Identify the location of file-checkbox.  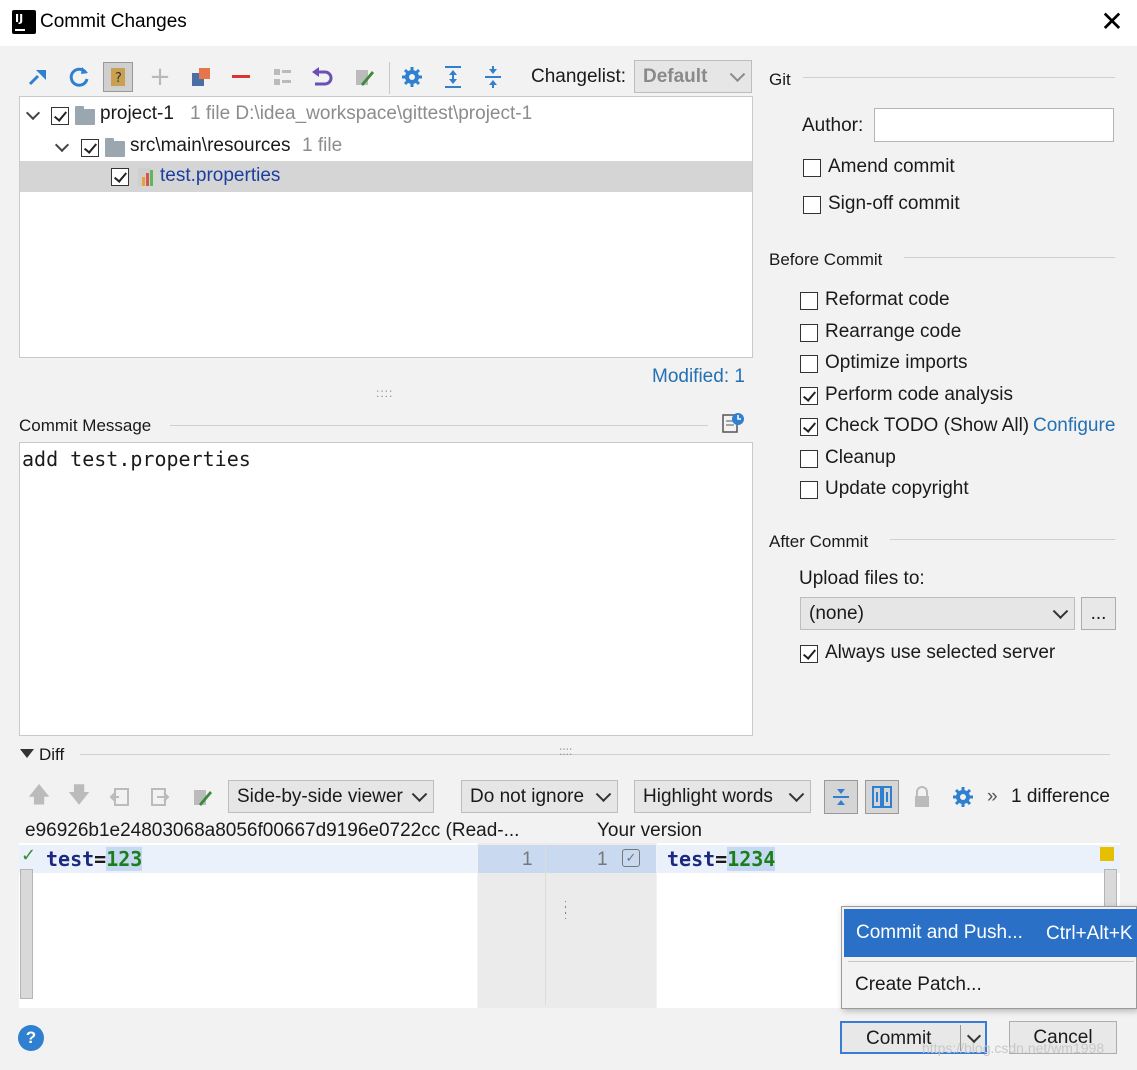
(120, 177).